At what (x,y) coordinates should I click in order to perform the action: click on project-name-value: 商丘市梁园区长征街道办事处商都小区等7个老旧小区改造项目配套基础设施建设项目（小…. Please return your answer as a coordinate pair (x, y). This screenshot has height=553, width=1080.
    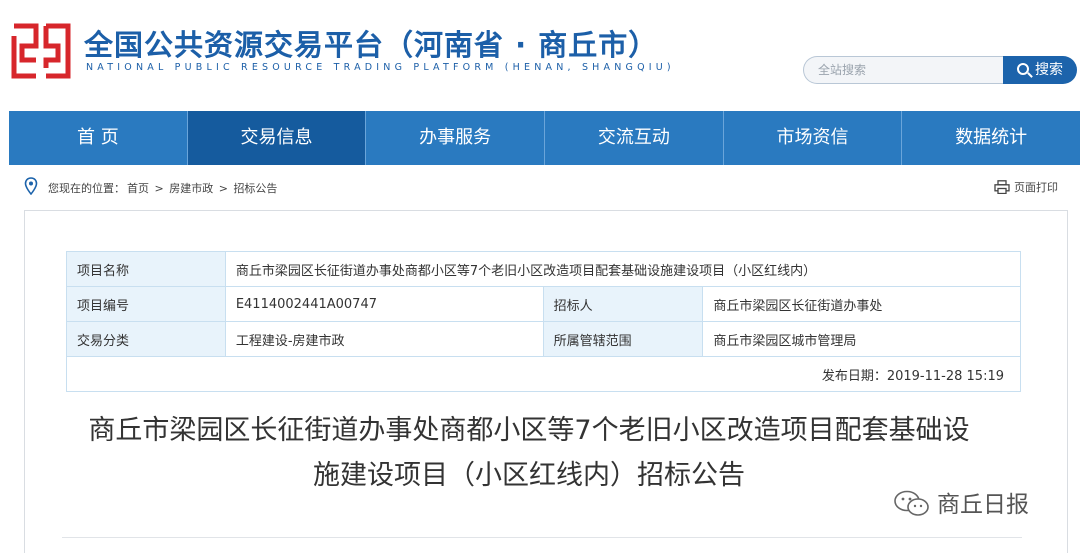
    Looking at the image, I should click on (623, 269).